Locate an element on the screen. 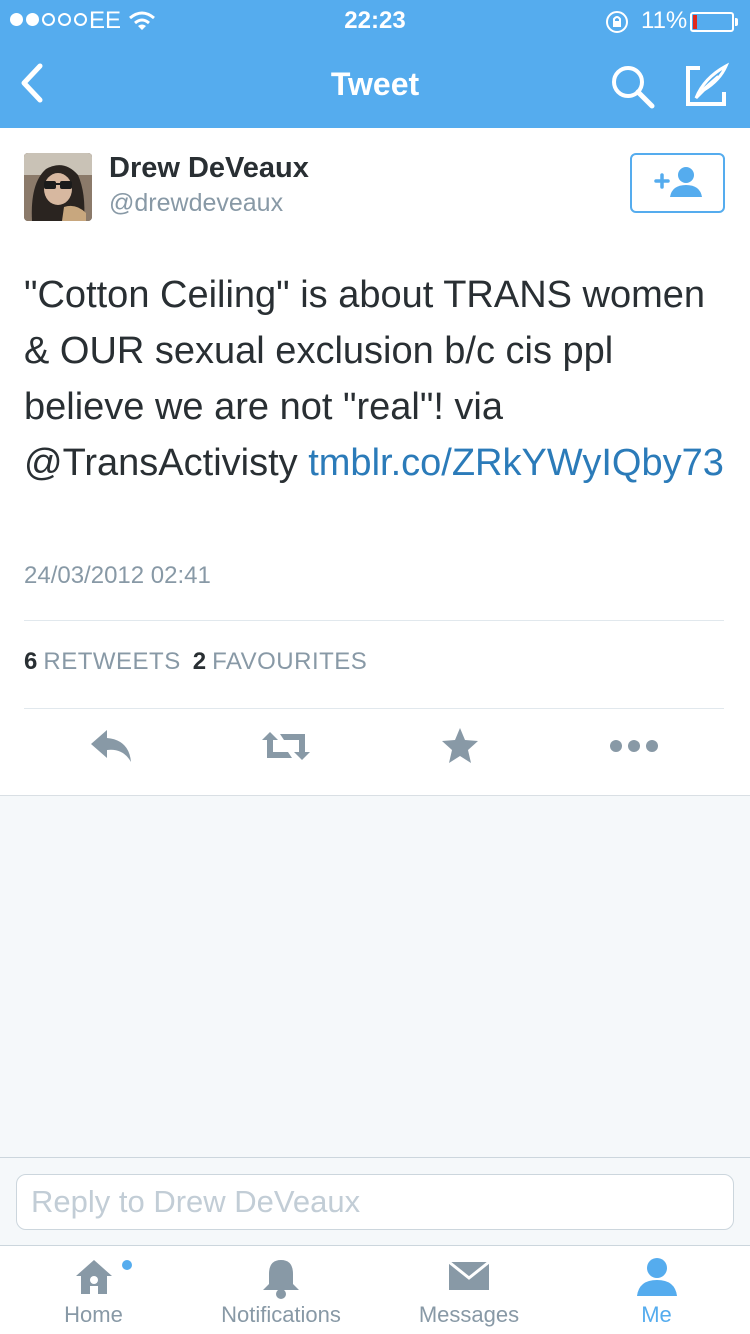 Image resolution: width=750 pixels, height=1334 pixels. favourites-count: 2 is located at coordinates (199, 661).